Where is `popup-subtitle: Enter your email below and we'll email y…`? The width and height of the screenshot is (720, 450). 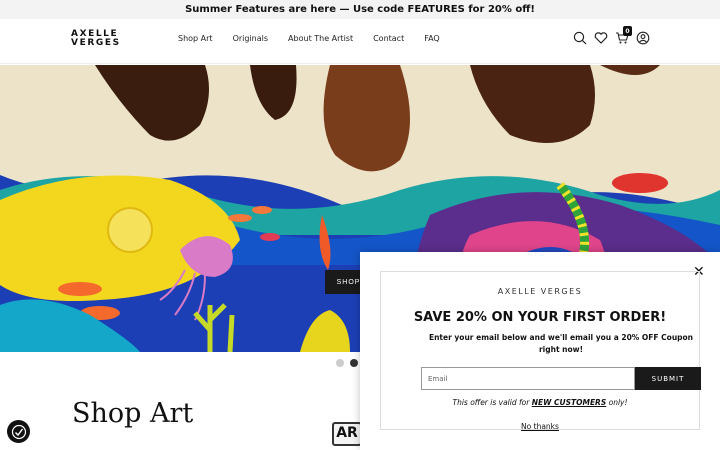
popup-subtitle: Enter your email below and we'll email y… is located at coordinates (561, 343).